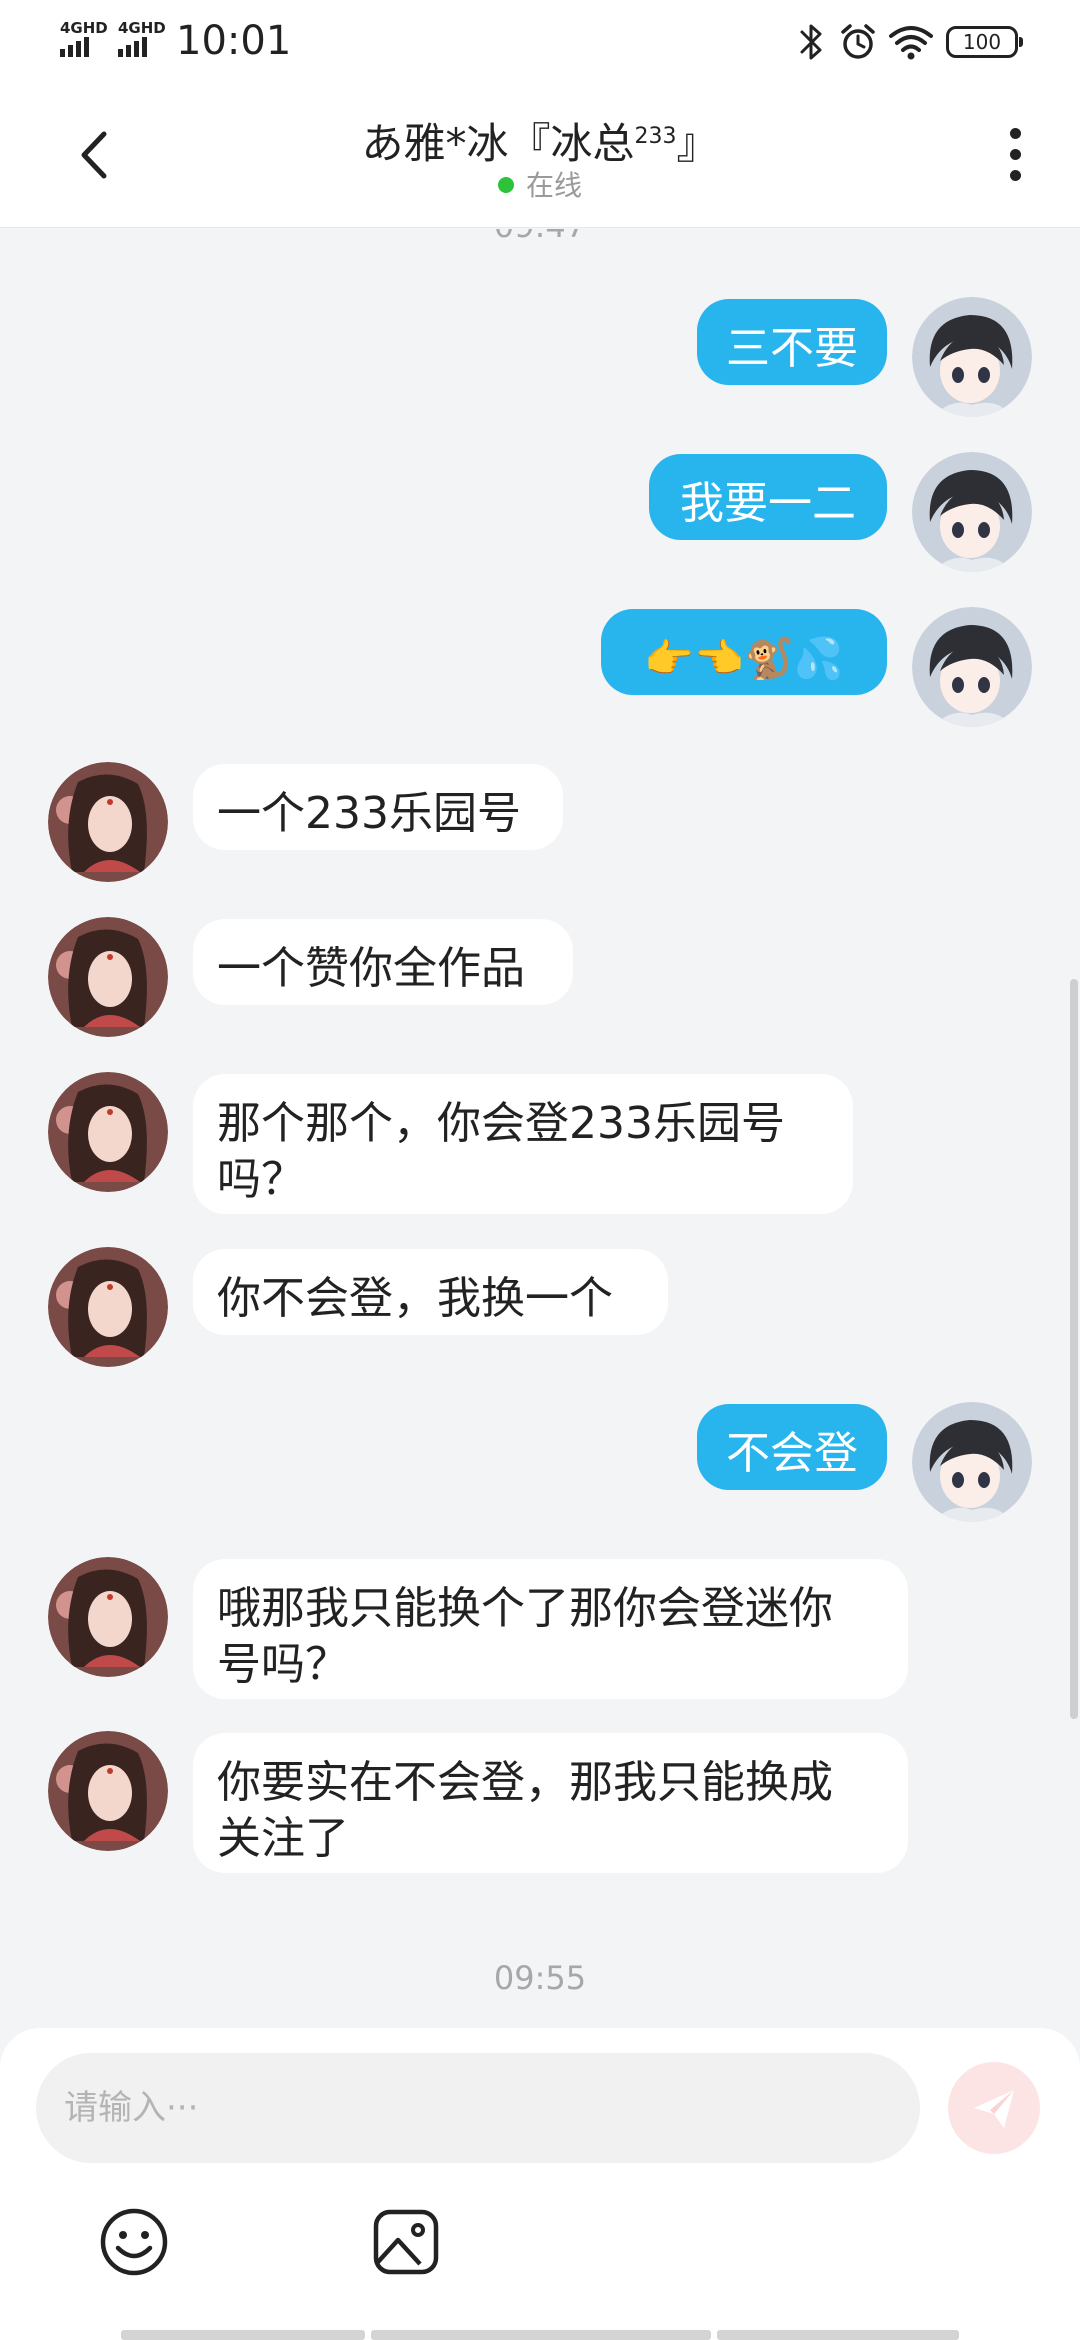  What do you see at coordinates (540, 45) in the screenshot?
I see `status-bar: 4GHD 4GHD 10:01 100` at bounding box center [540, 45].